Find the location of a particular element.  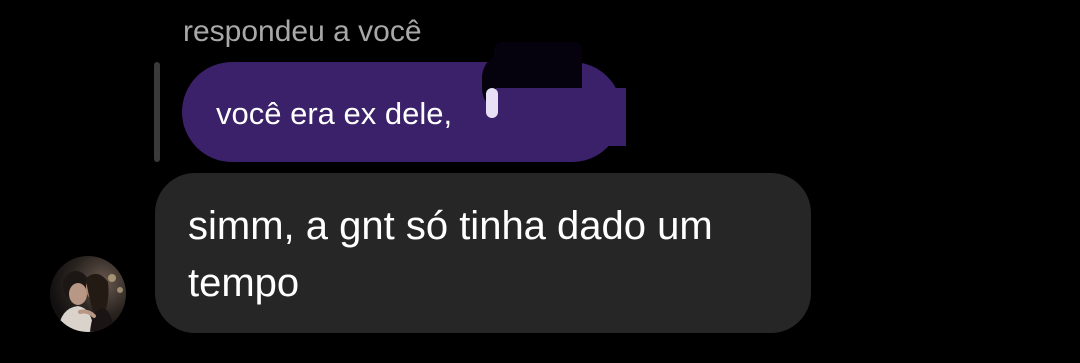

sender-avatar is located at coordinates (88, 294).